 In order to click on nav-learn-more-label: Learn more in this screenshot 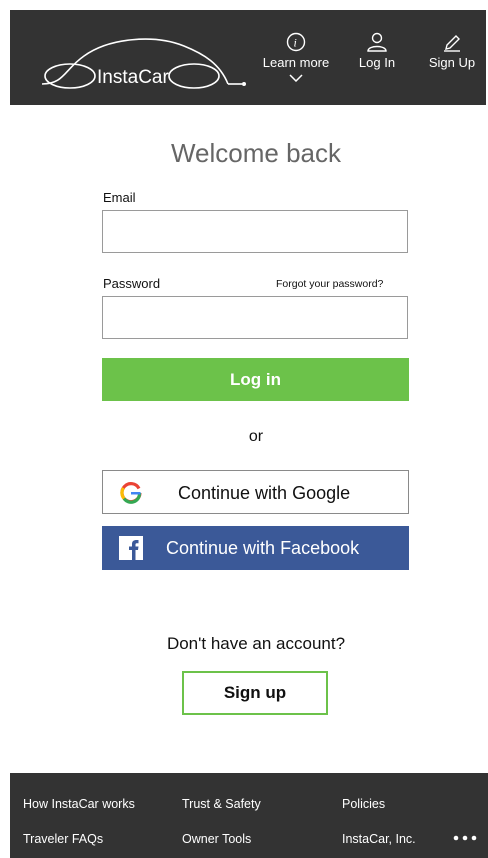, I will do `click(296, 62)`.